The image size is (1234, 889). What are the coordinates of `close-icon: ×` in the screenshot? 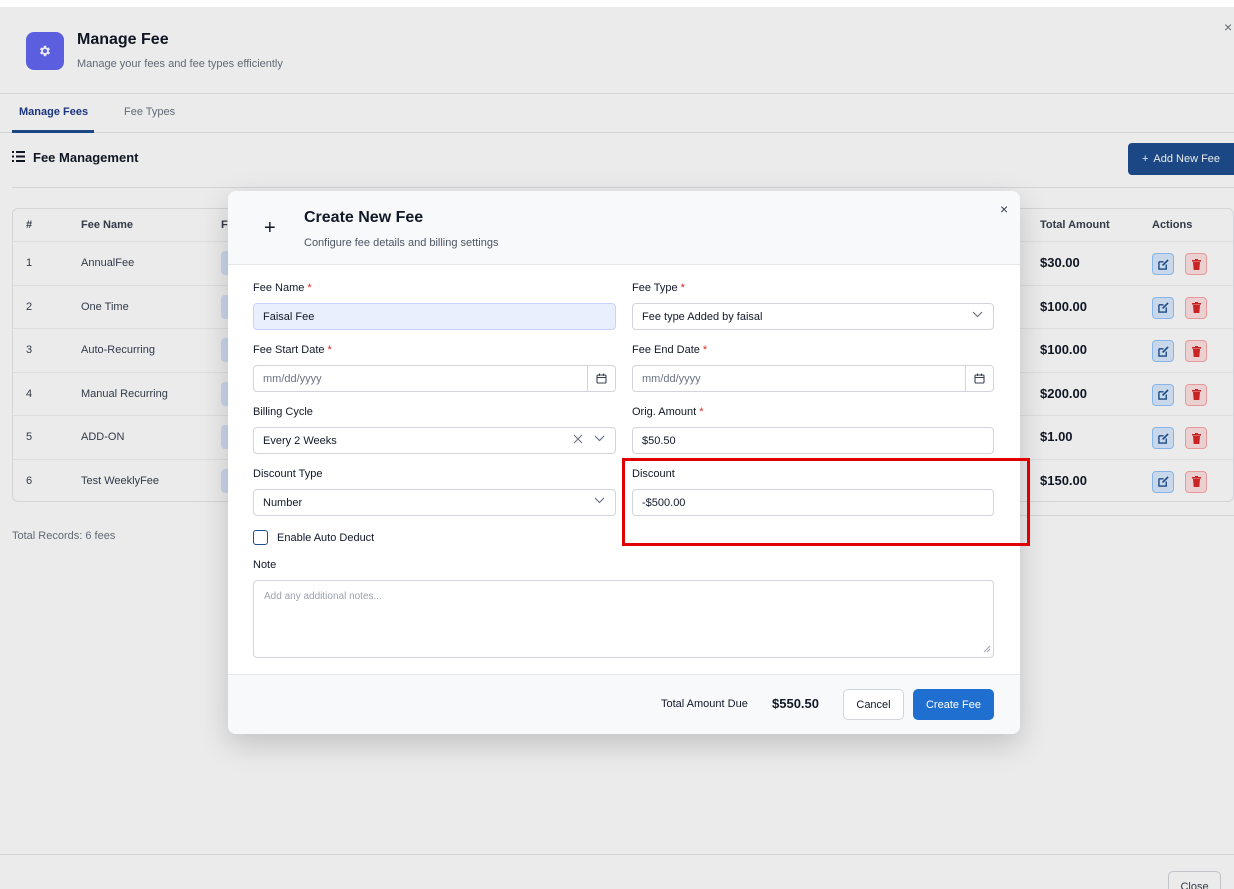 It's located at (1004, 209).